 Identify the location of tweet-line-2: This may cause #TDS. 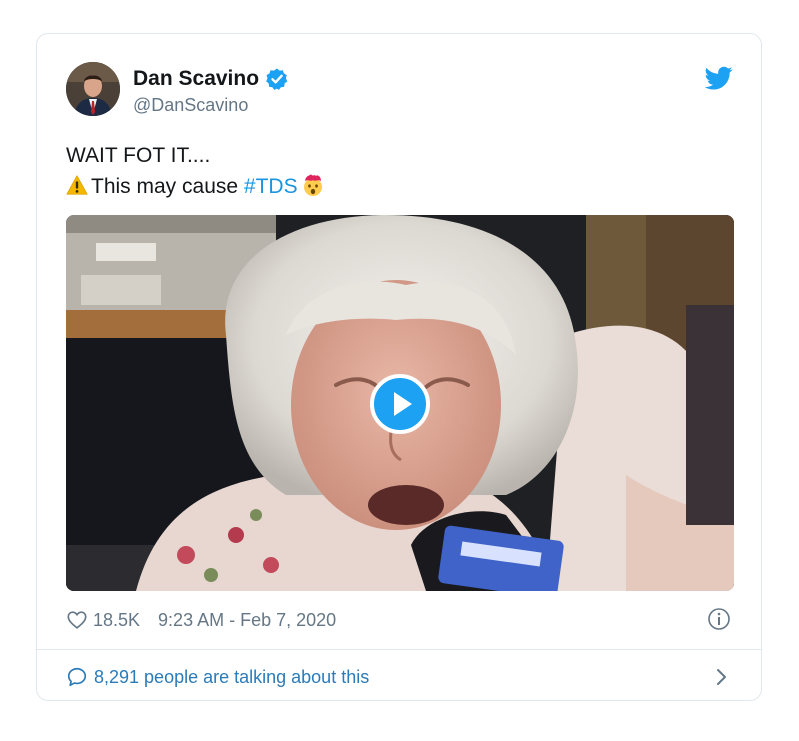
(195, 186).